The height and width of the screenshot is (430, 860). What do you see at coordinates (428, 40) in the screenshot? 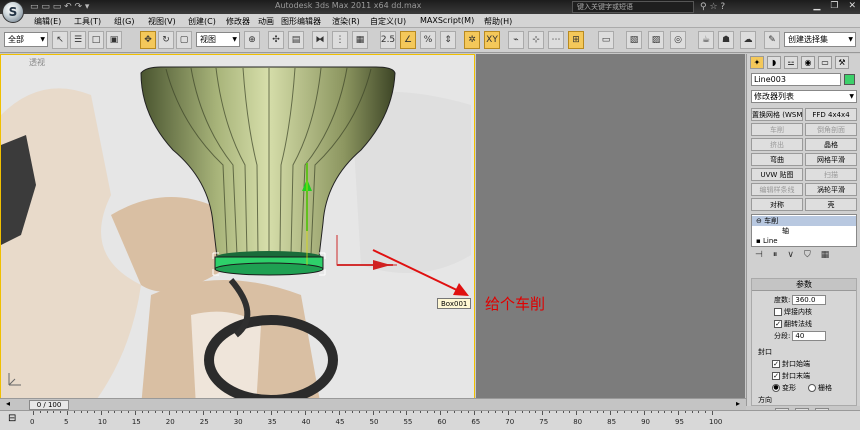
I see `percent-snap-icon: %` at bounding box center [428, 40].